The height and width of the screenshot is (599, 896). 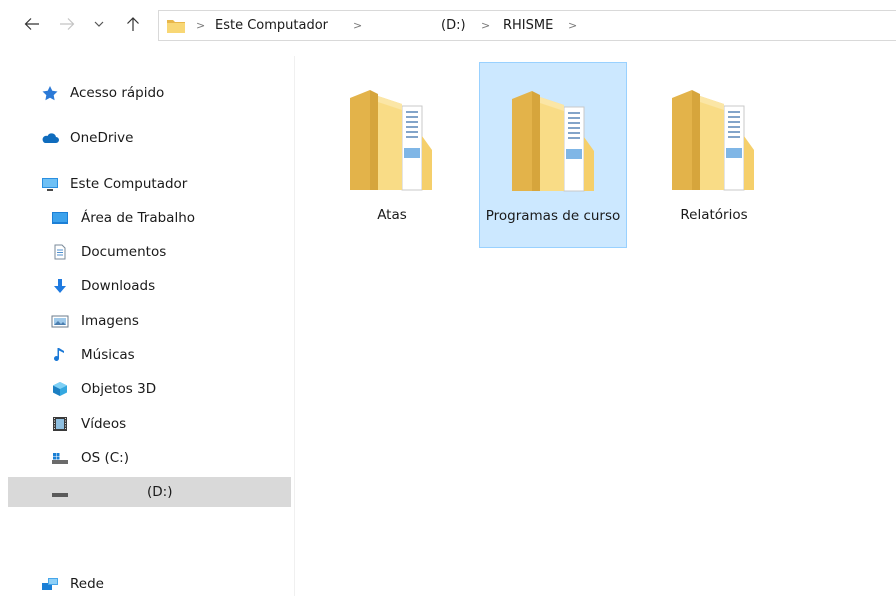 I want to click on sidebar-item-label: Área de Trabalho, so click(x=138, y=218).